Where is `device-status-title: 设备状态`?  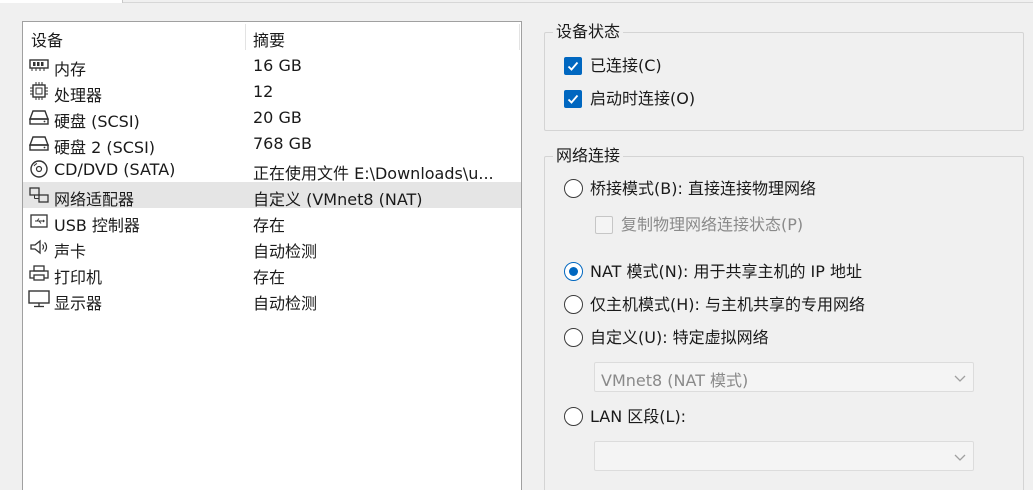
device-status-title: 设备状态 is located at coordinates (588, 32).